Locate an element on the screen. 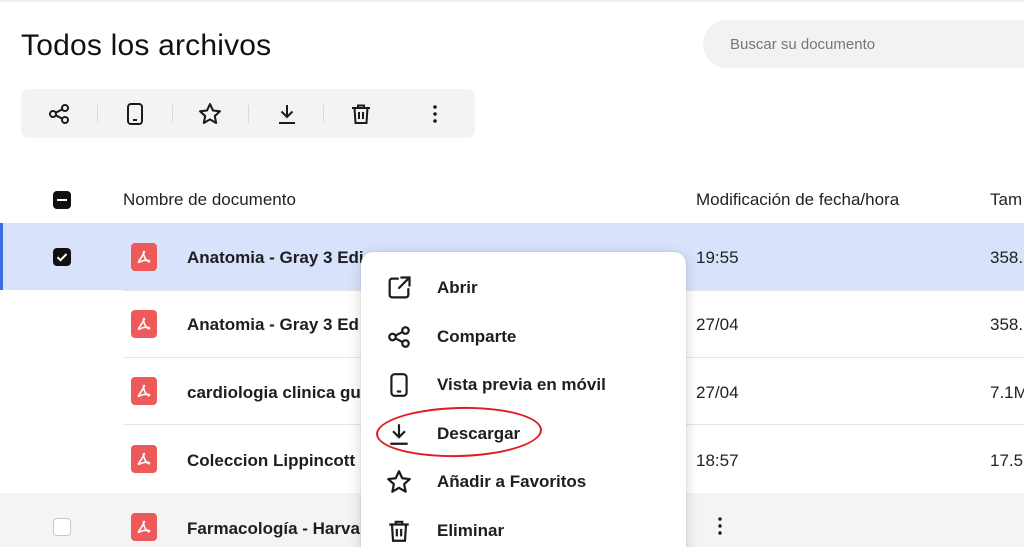 This screenshot has height=547, width=1024. page-title: Todos los archivos is located at coordinates (146, 45).